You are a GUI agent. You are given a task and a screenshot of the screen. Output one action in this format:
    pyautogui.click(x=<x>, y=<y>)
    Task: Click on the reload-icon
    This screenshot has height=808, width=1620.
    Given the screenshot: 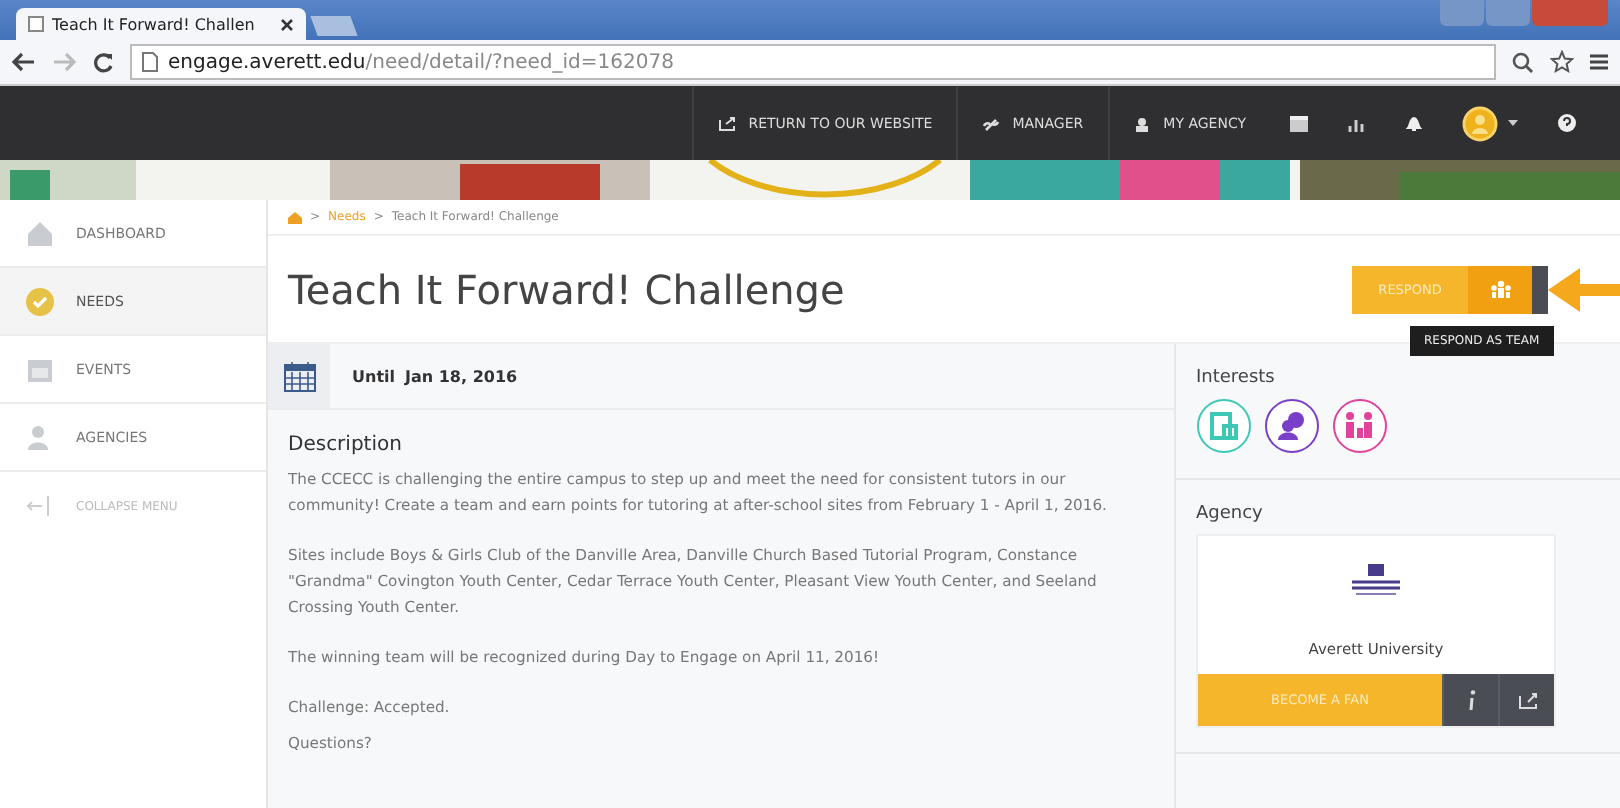 What is the action you would take?
    pyautogui.click(x=103, y=62)
    